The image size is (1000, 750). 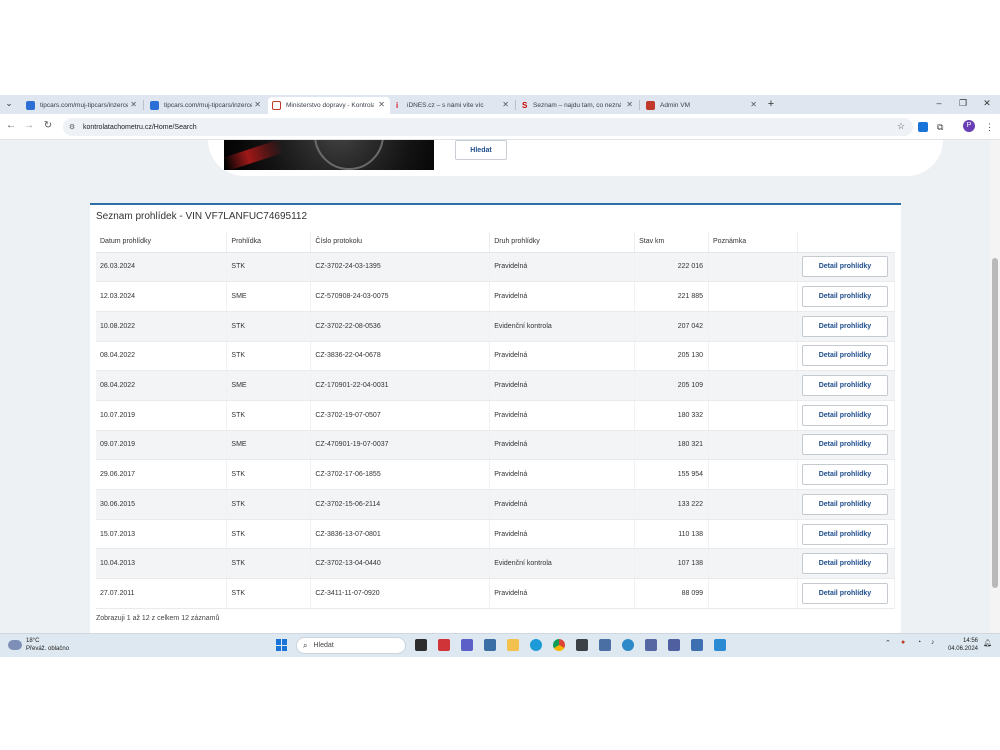 What do you see at coordinates (38, 645) in the screenshot?
I see `weather-widget: 18°C Převáž. oblačno` at bounding box center [38, 645].